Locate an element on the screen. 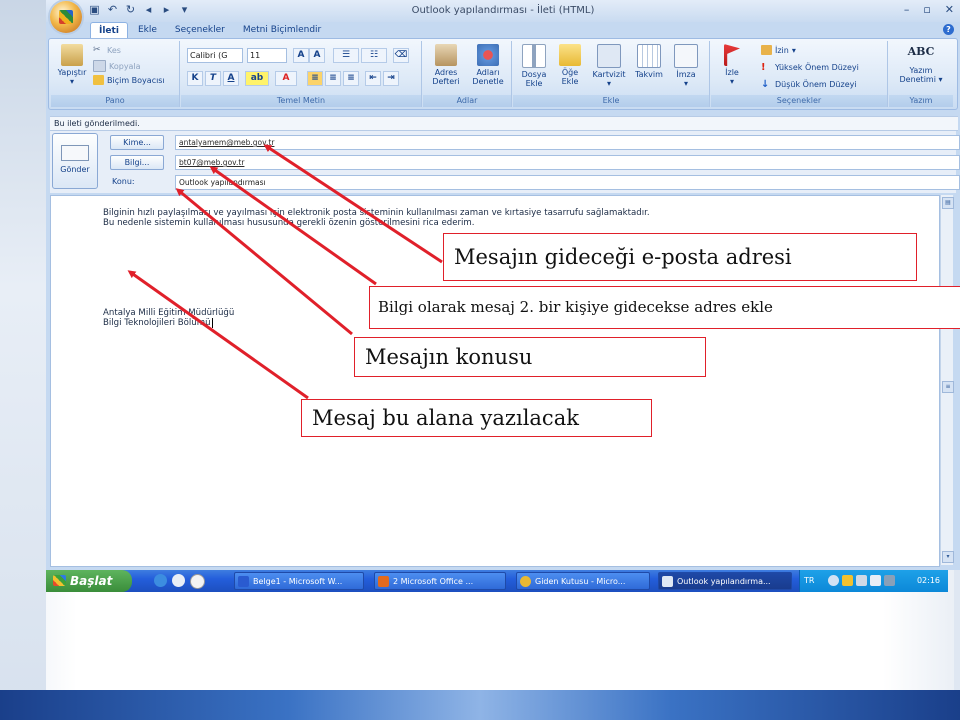 Image resolution: width=960 pixels, height=720 pixels. ruler-toggle-icon: ▤ is located at coordinates (948, 203).